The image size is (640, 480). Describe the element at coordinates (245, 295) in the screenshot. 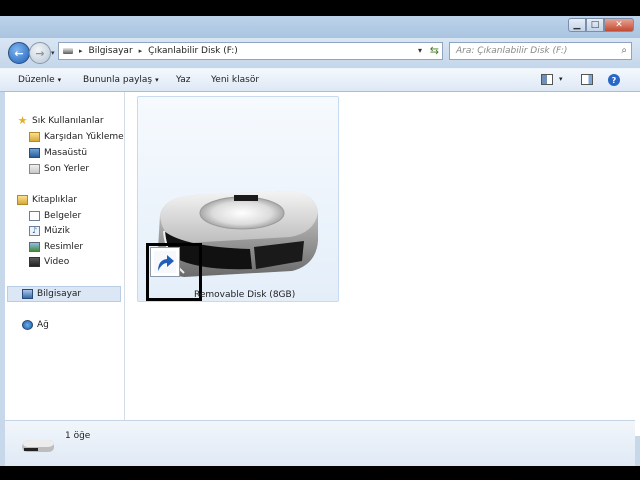

I see `file-item-label: Removable Disk (8GB)` at that location.